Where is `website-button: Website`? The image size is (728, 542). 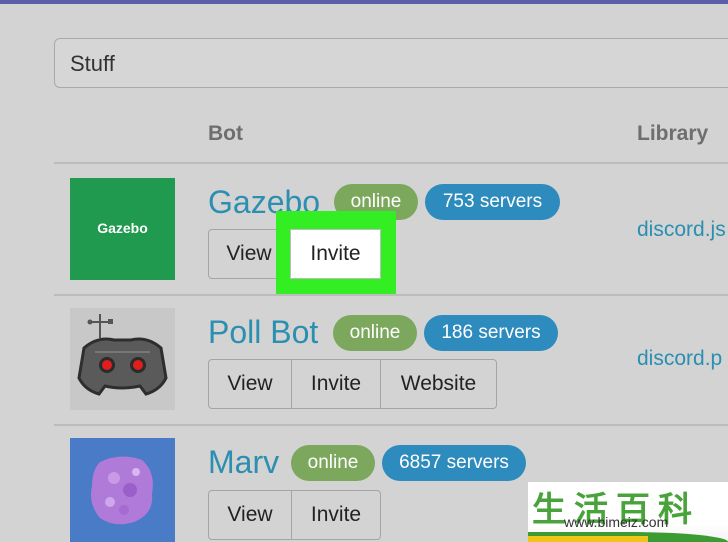
website-button: Website is located at coordinates (438, 384).